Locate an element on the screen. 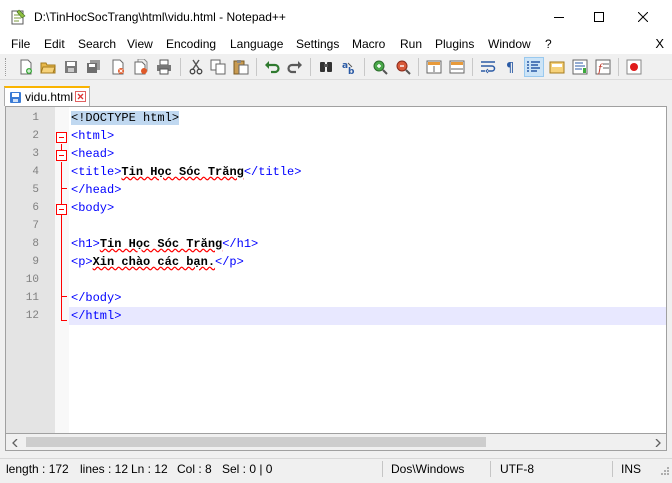 The image size is (672, 483). zoom-in-button is located at coordinates (380, 67).